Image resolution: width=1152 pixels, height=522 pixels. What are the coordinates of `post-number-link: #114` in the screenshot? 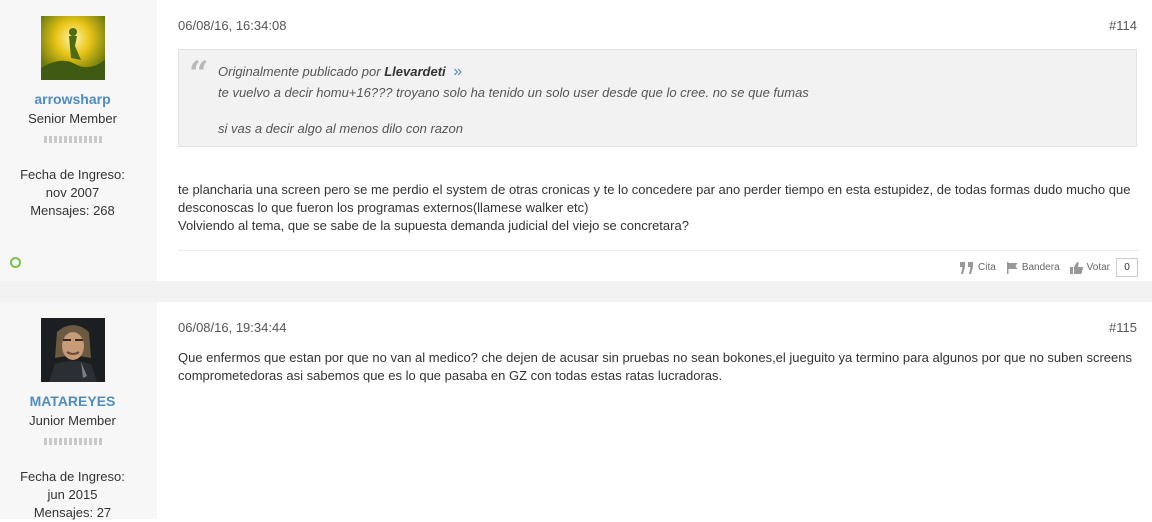 It's located at (1123, 25).